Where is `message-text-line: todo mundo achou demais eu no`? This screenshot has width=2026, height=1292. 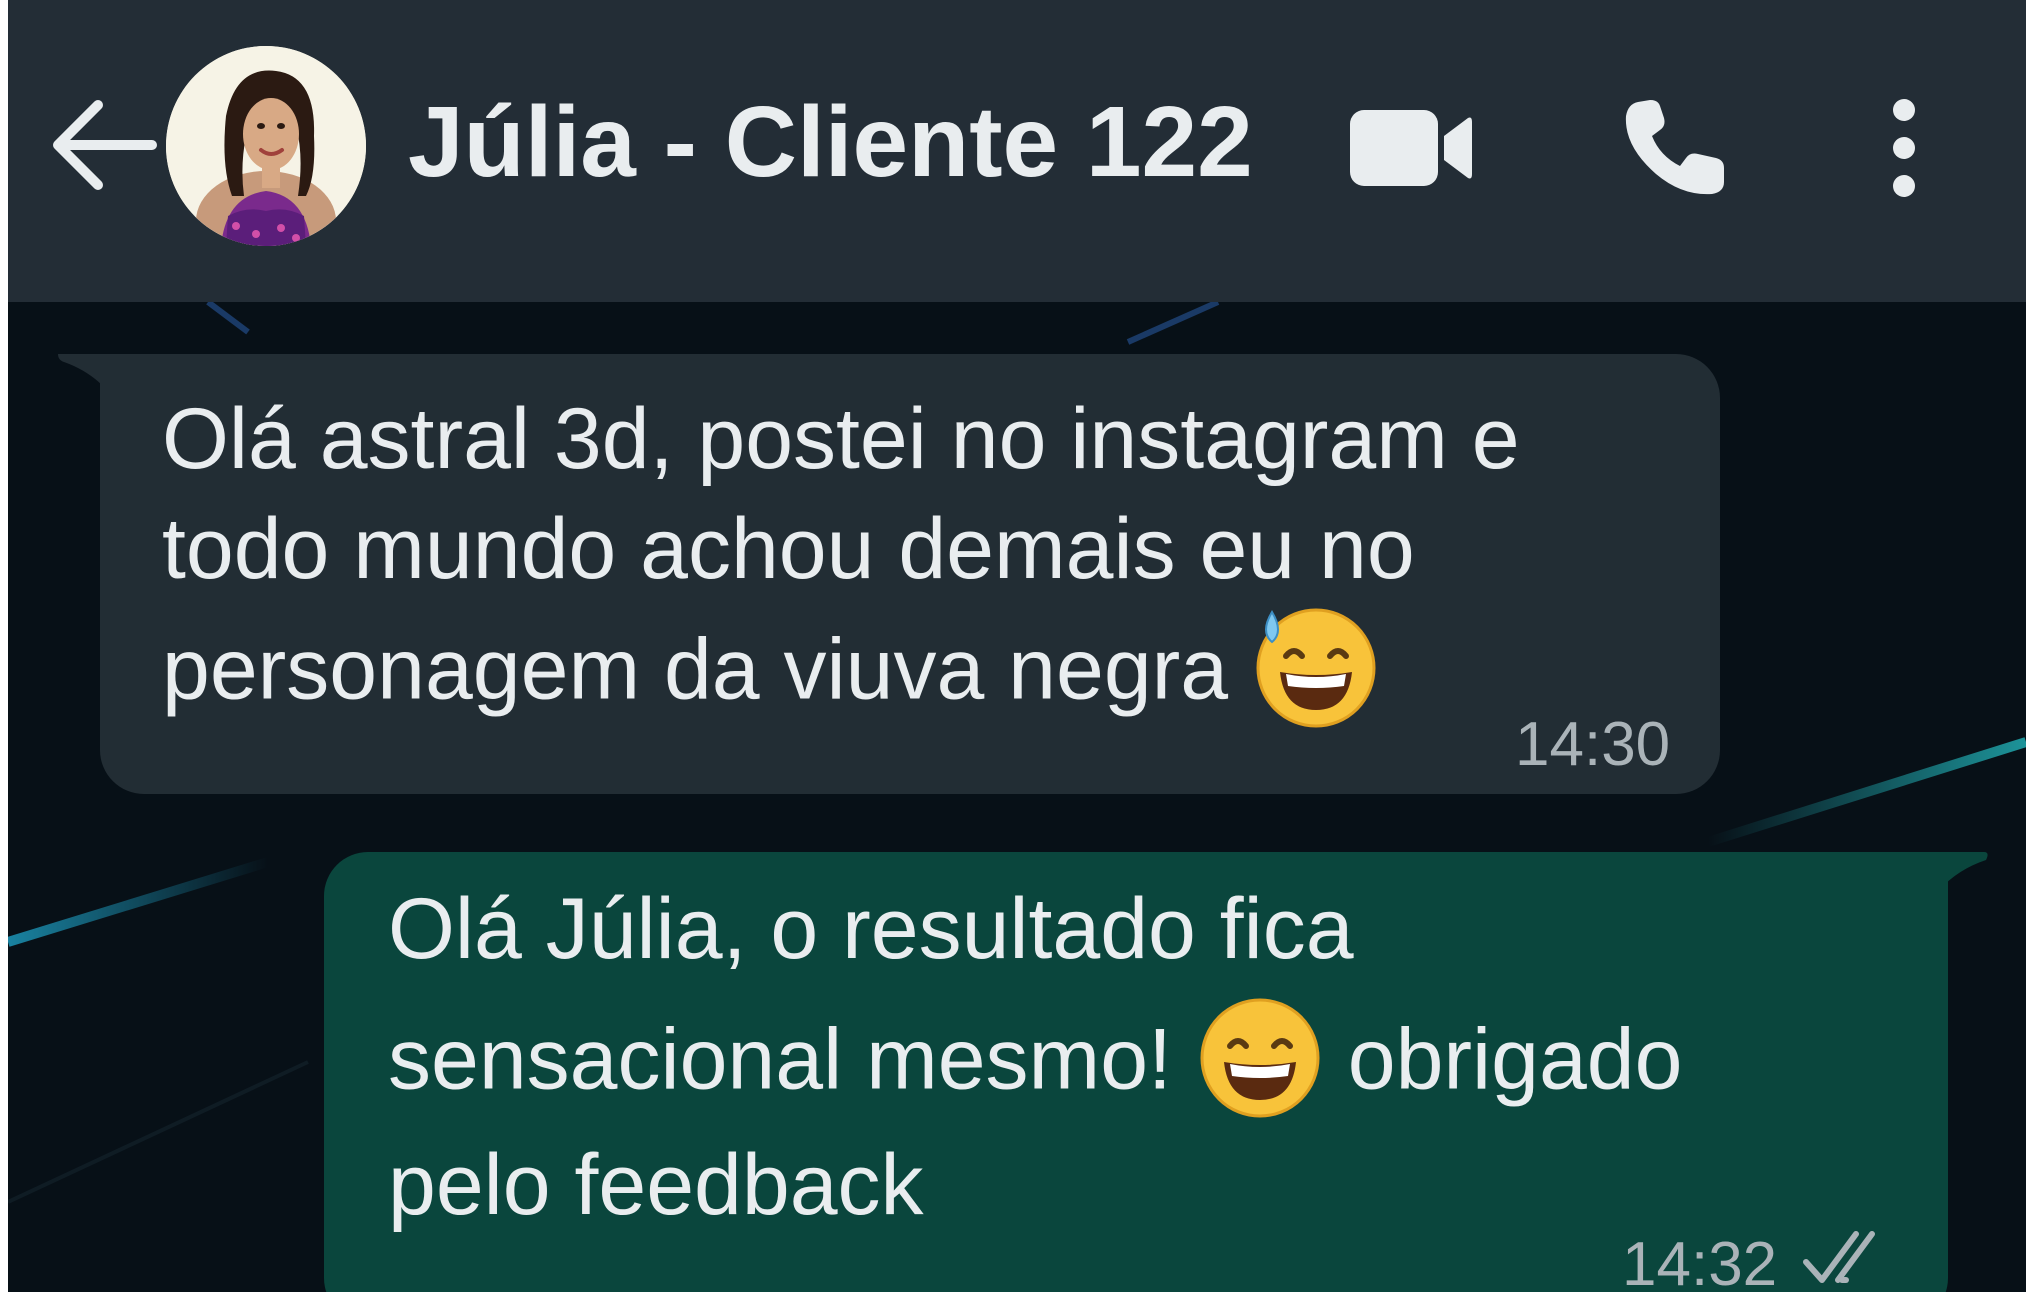 message-text-line: todo mundo achou demais eu no is located at coordinates (788, 549).